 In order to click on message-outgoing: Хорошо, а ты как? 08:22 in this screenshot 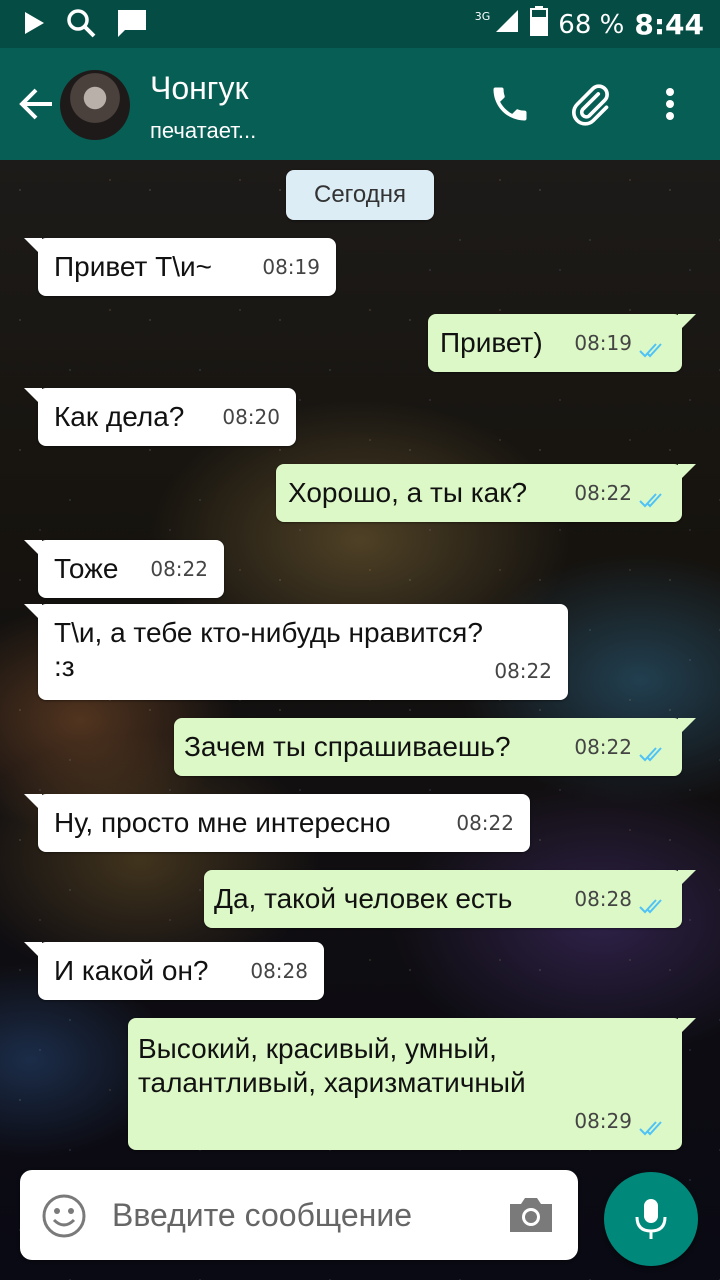, I will do `click(486, 493)`.